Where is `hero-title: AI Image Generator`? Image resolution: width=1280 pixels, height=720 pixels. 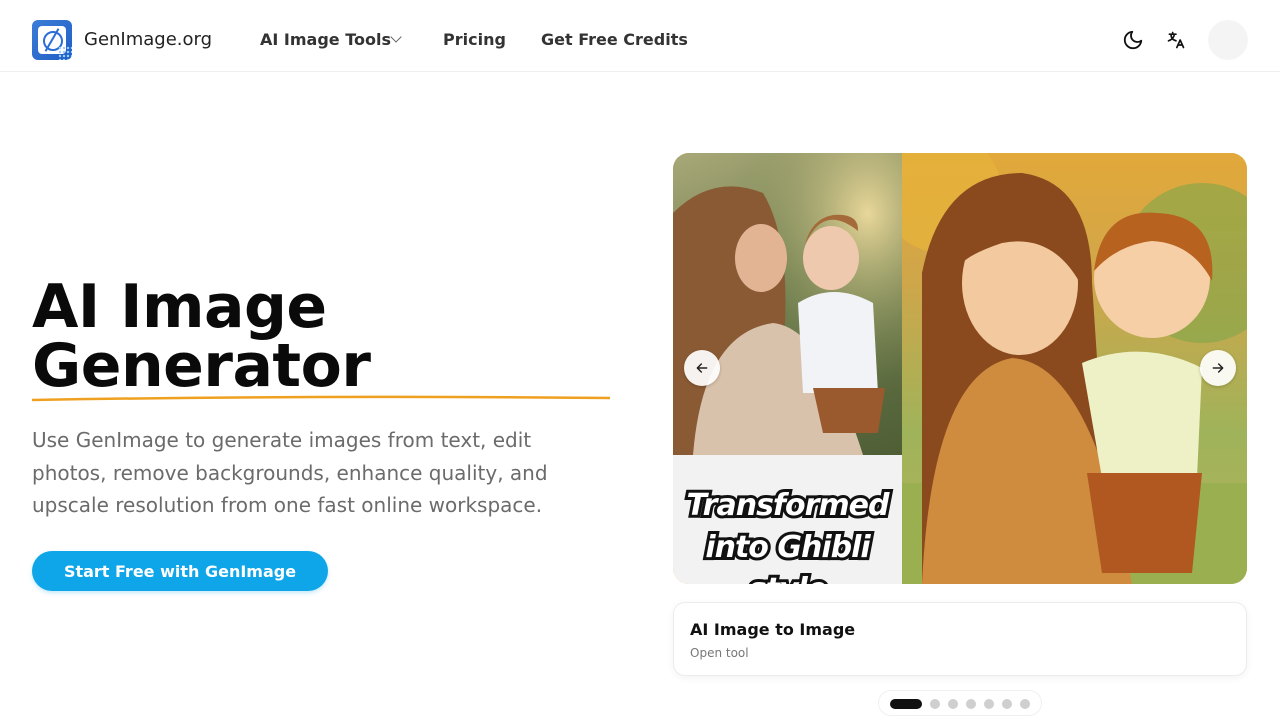
hero-title: AI Image Generator is located at coordinates (201, 336).